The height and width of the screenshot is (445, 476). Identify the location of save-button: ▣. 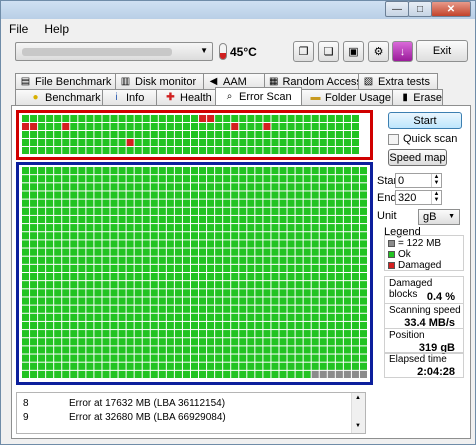
(353, 51).